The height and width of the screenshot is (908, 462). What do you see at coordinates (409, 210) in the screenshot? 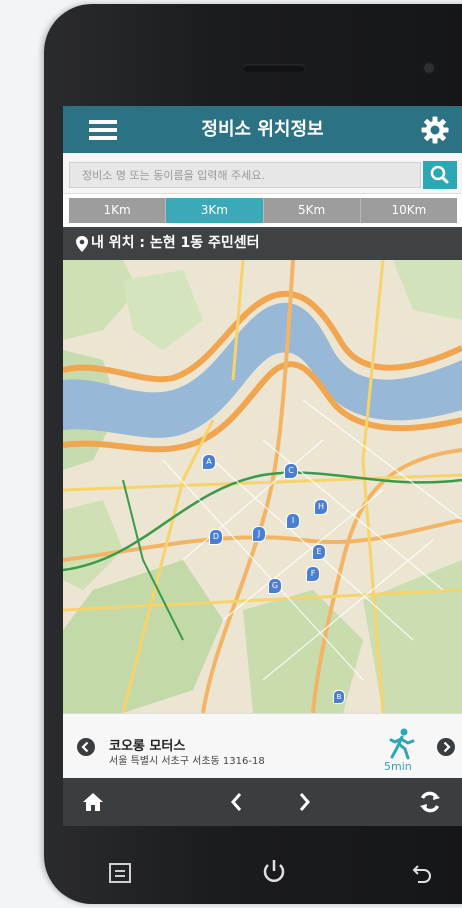
I see `tab-10km: 10Km` at bounding box center [409, 210].